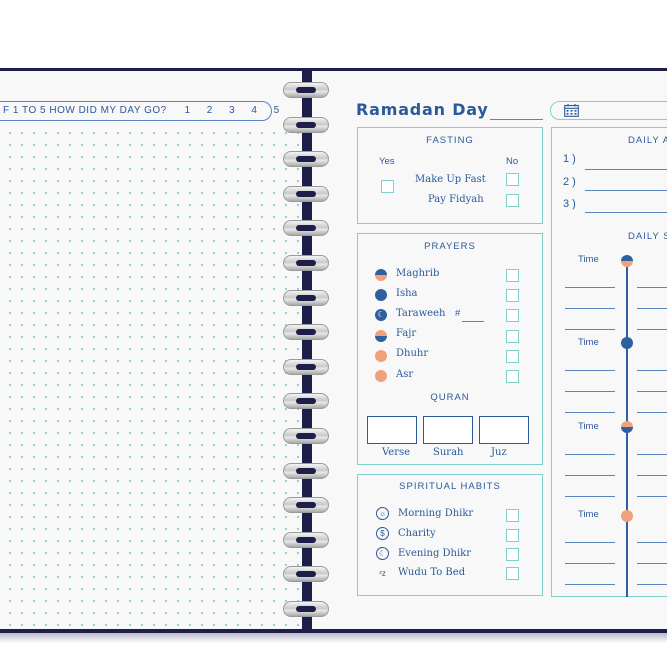 This screenshot has width=667, height=667. I want to click on page-title: Ramadan Day, so click(422, 109).